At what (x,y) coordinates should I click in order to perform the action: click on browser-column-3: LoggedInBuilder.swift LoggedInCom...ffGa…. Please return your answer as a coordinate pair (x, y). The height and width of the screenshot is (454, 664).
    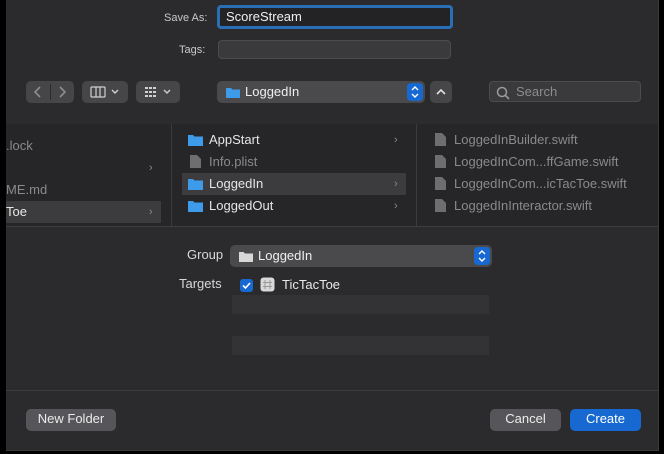
    Looking at the image, I should click on (537, 175).